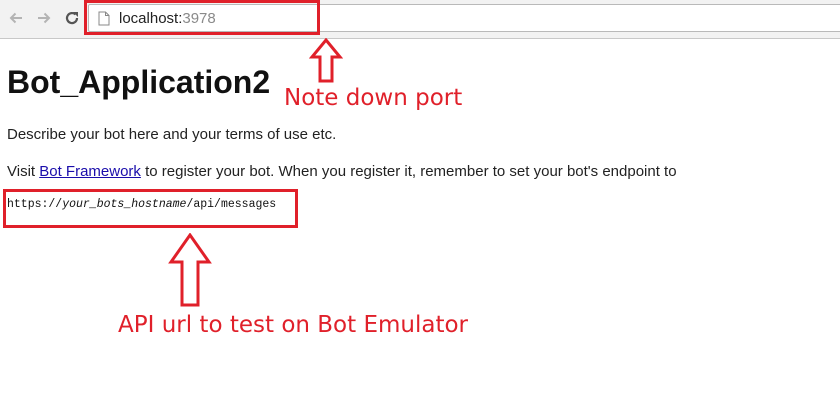 The image size is (840, 404). What do you see at coordinates (23, 171) in the screenshot?
I see `register-prefix: Visit` at bounding box center [23, 171].